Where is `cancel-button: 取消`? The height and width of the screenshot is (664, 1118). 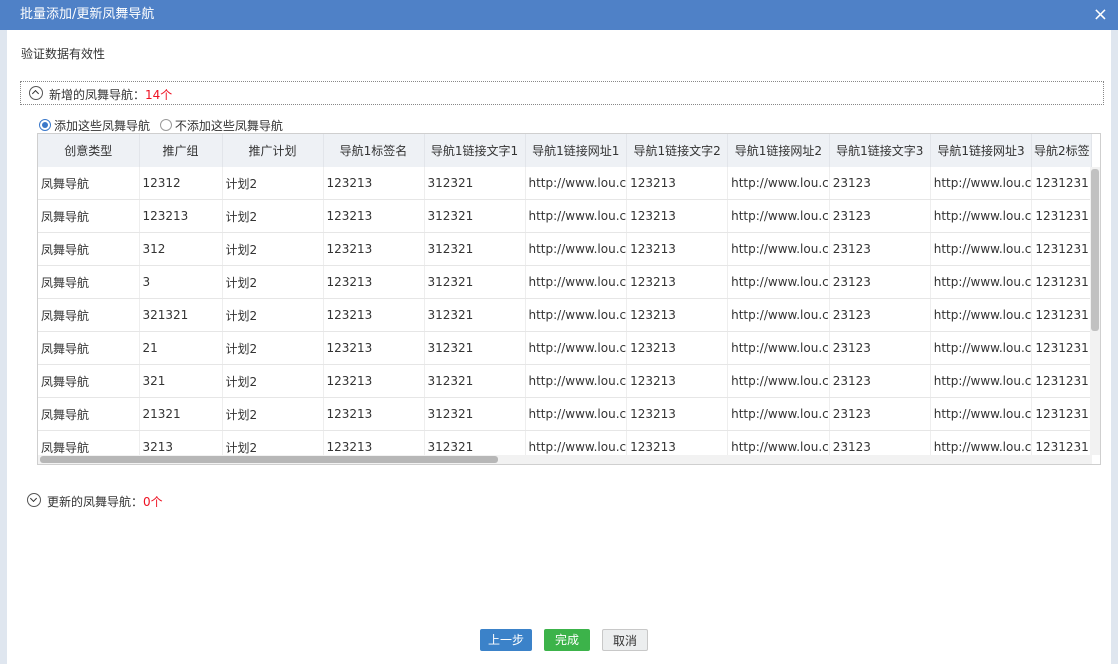 cancel-button: 取消 is located at coordinates (625, 640).